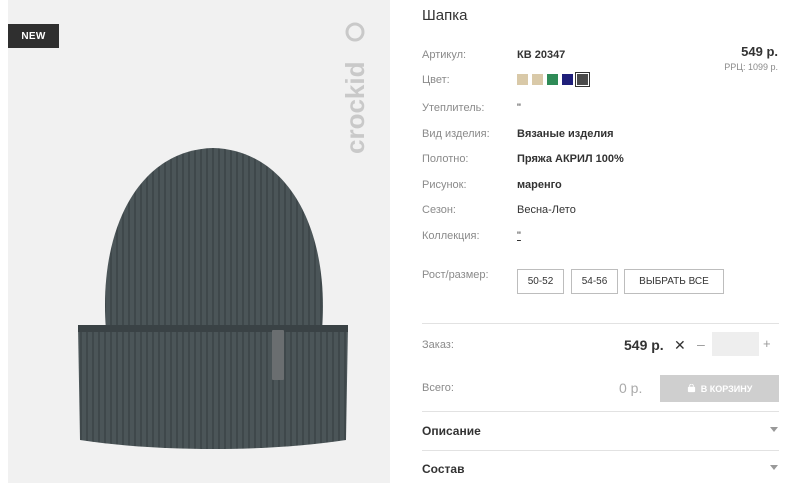 The width and height of the screenshot is (800, 483). Describe the element at coordinates (644, 345) in the screenshot. I see `order-price: 549 р.` at that location.